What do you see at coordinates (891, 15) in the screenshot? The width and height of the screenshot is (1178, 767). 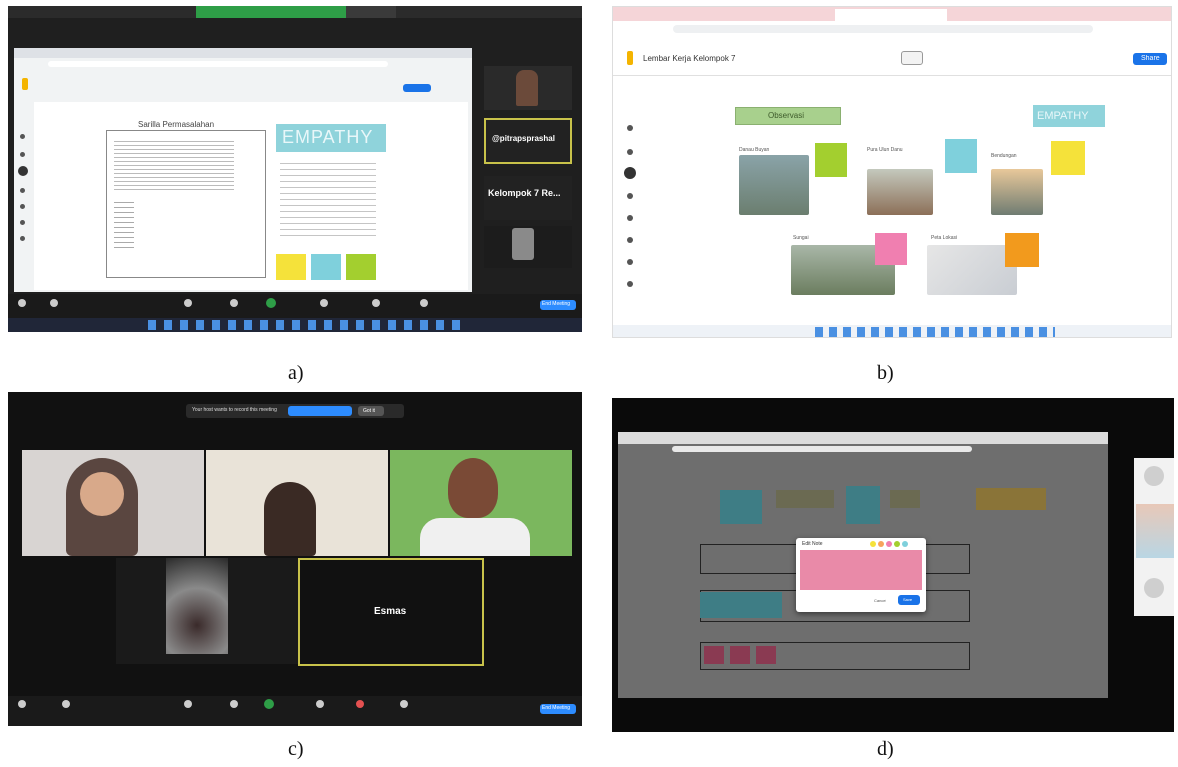 I see `browser-tab-active` at bounding box center [891, 15].